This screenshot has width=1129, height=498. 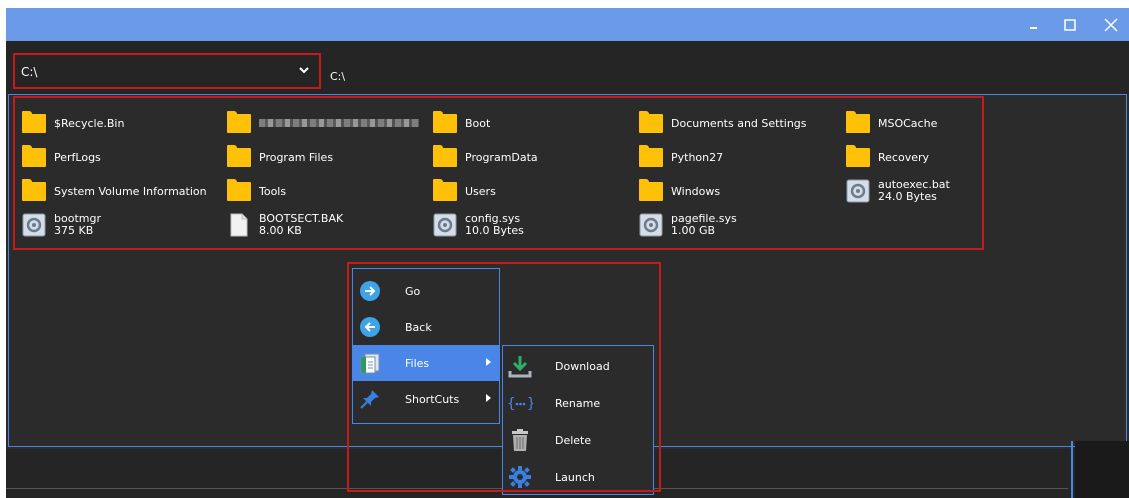 I want to click on file-meta: autoexec.bat 24.0 Bytes, so click(x=914, y=191).